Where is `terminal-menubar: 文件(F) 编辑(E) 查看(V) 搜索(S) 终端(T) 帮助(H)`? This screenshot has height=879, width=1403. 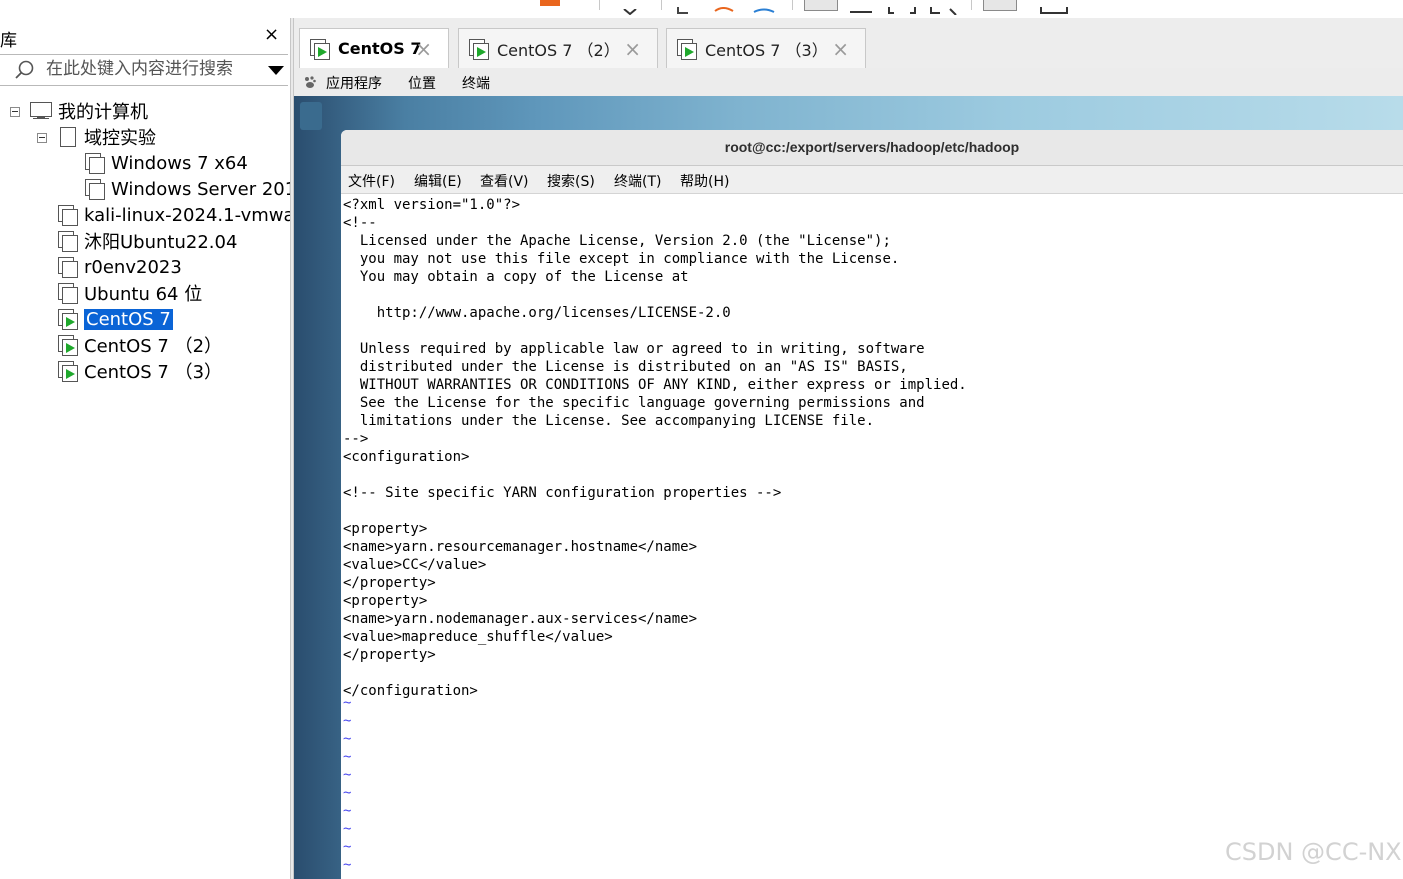
terminal-menubar: 文件(F) 编辑(E) 查看(V) 搜索(S) 终端(T) 帮助(H) is located at coordinates (872, 180).